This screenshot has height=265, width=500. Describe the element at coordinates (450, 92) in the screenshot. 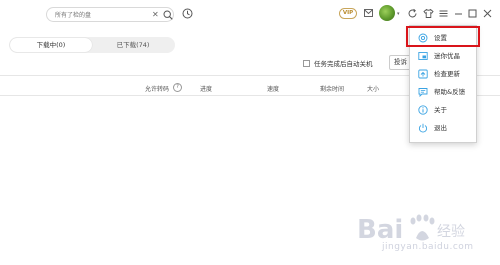

I see `menu-item-label: 帮助&反馈` at that location.